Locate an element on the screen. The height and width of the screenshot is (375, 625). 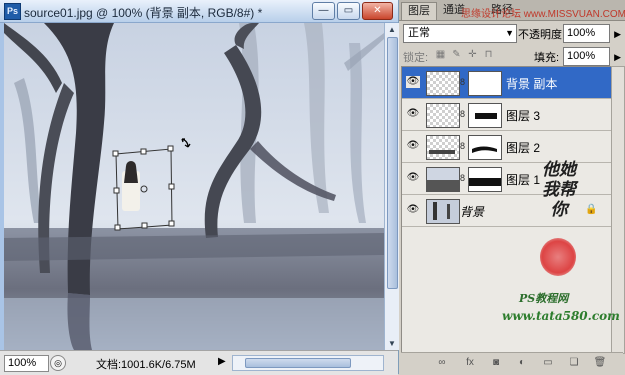
blend-opacity-row: 正常 ▼ 不透明度: 100% ▶ is located at coordinates (512, 34).